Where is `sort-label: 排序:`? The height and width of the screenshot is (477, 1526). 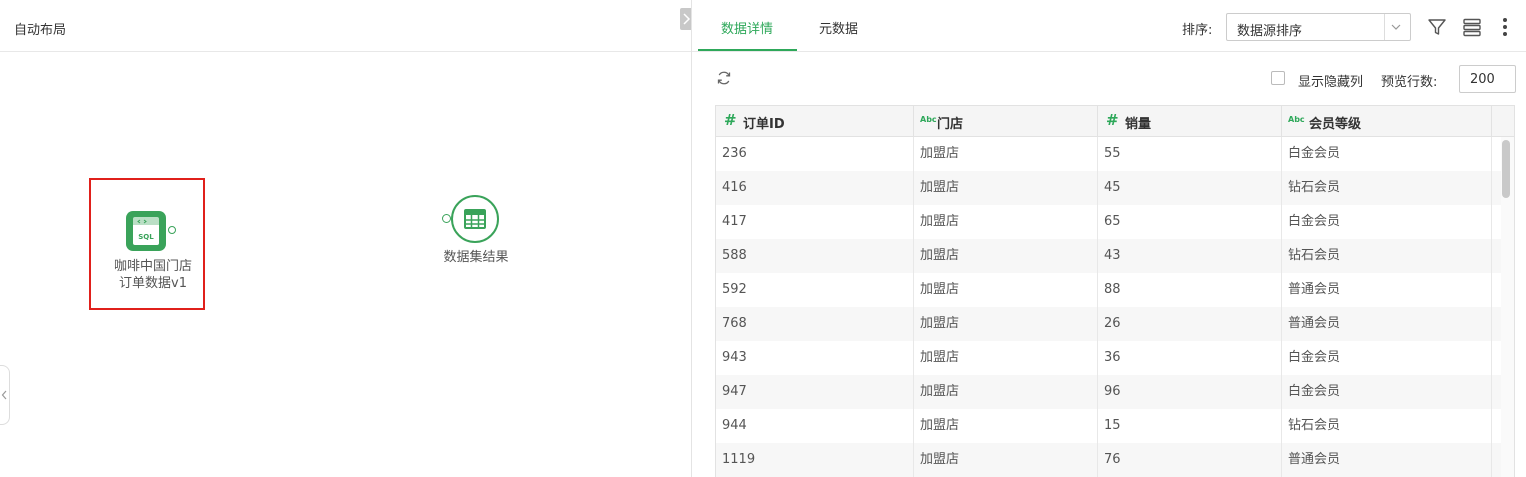
sort-label: 排序: is located at coordinates (1197, 30).